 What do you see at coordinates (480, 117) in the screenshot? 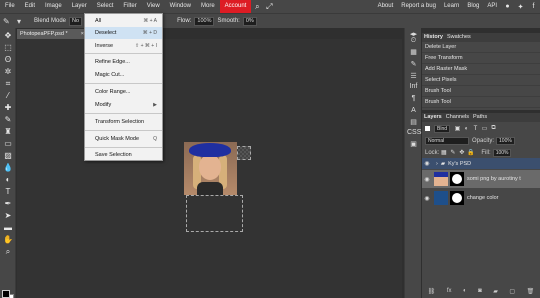
I see `tab-paths: Paths` at bounding box center [480, 117].